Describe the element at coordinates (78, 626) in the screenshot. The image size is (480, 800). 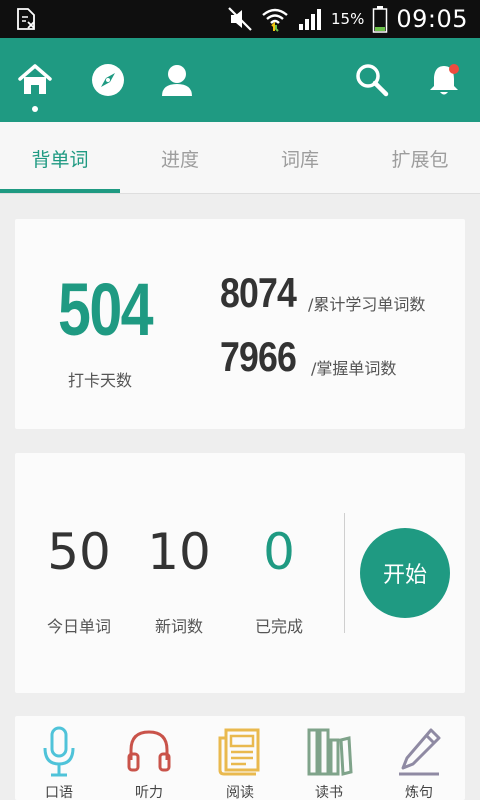
I see `today-words-label: 今日单词` at that location.